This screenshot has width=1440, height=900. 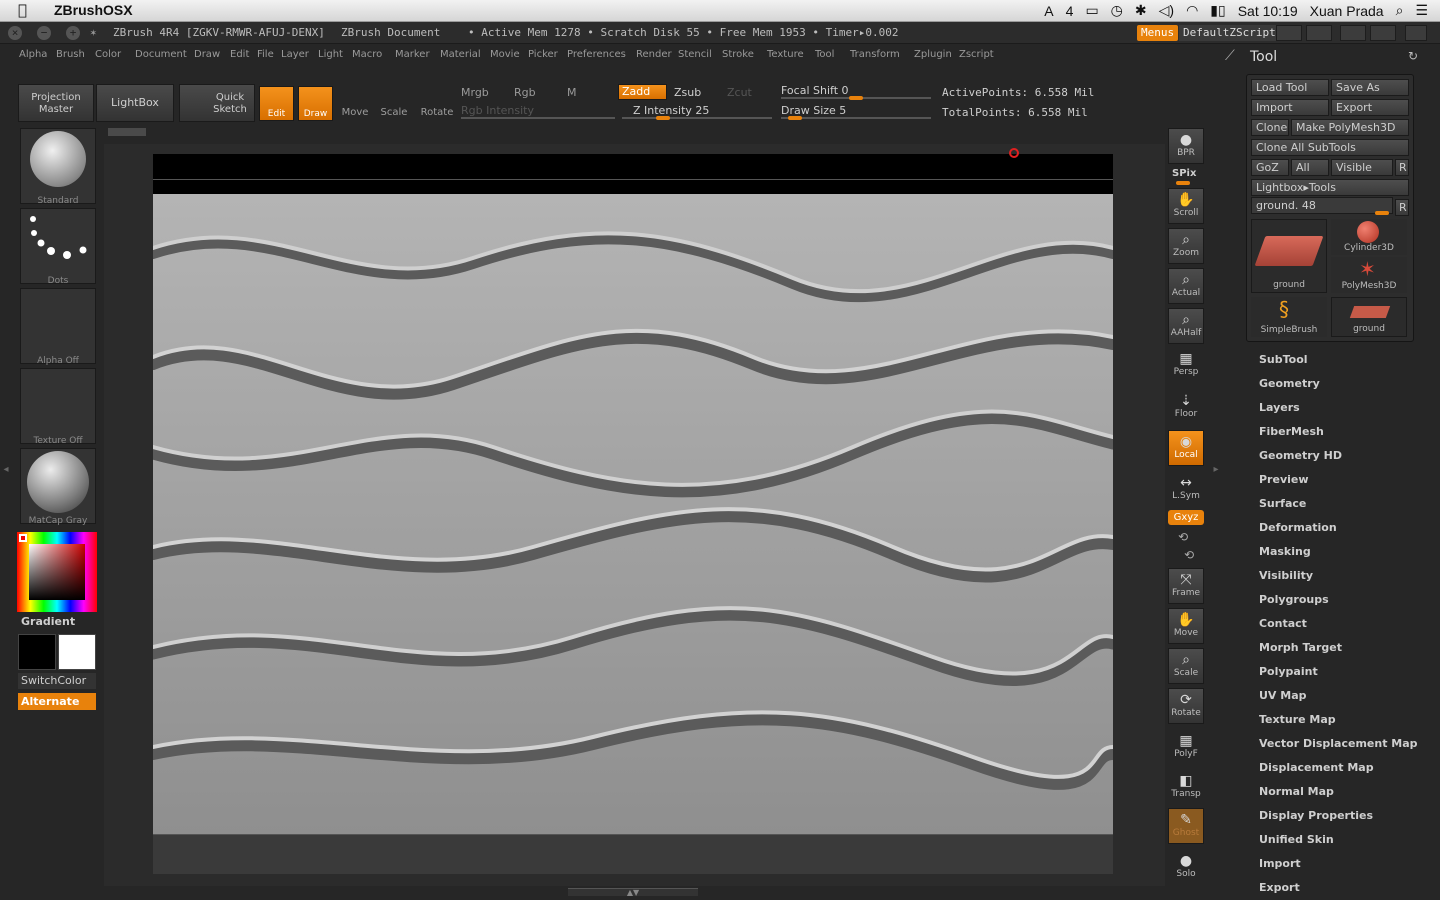 What do you see at coordinates (1289, 383) in the screenshot?
I see `subpalette-geometry: Geometry` at bounding box center [1289, 383].